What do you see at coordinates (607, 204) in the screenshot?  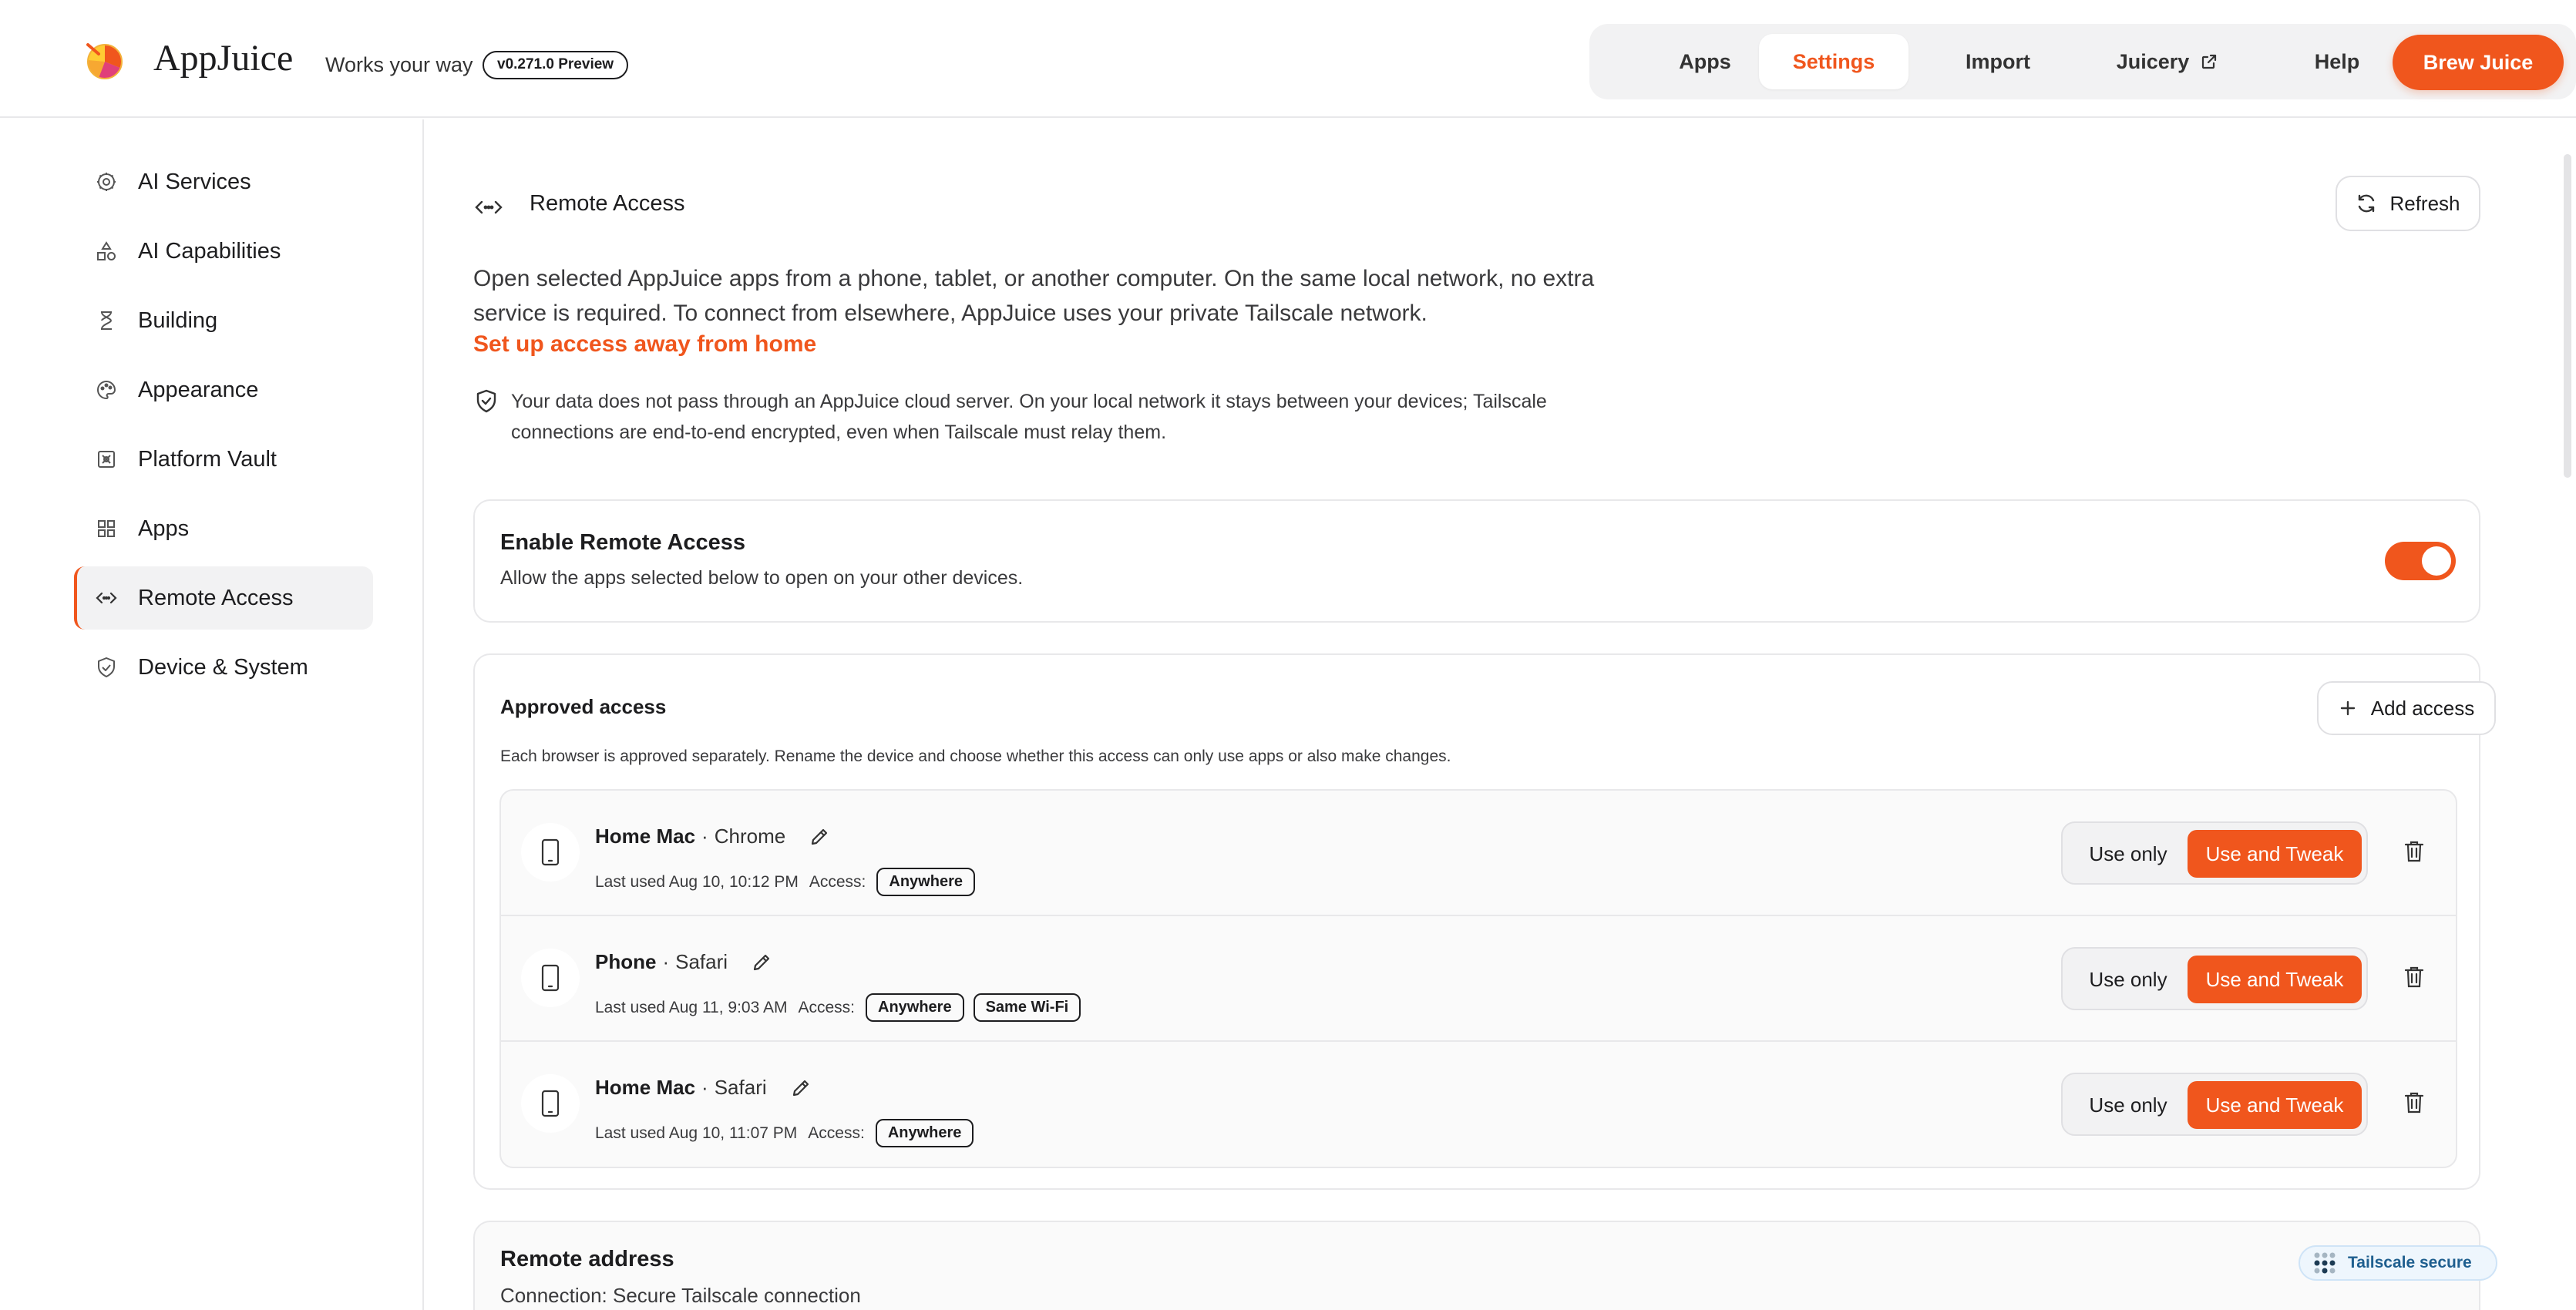 I see `page-title: Remote Access` at bounding box center [607, 204].